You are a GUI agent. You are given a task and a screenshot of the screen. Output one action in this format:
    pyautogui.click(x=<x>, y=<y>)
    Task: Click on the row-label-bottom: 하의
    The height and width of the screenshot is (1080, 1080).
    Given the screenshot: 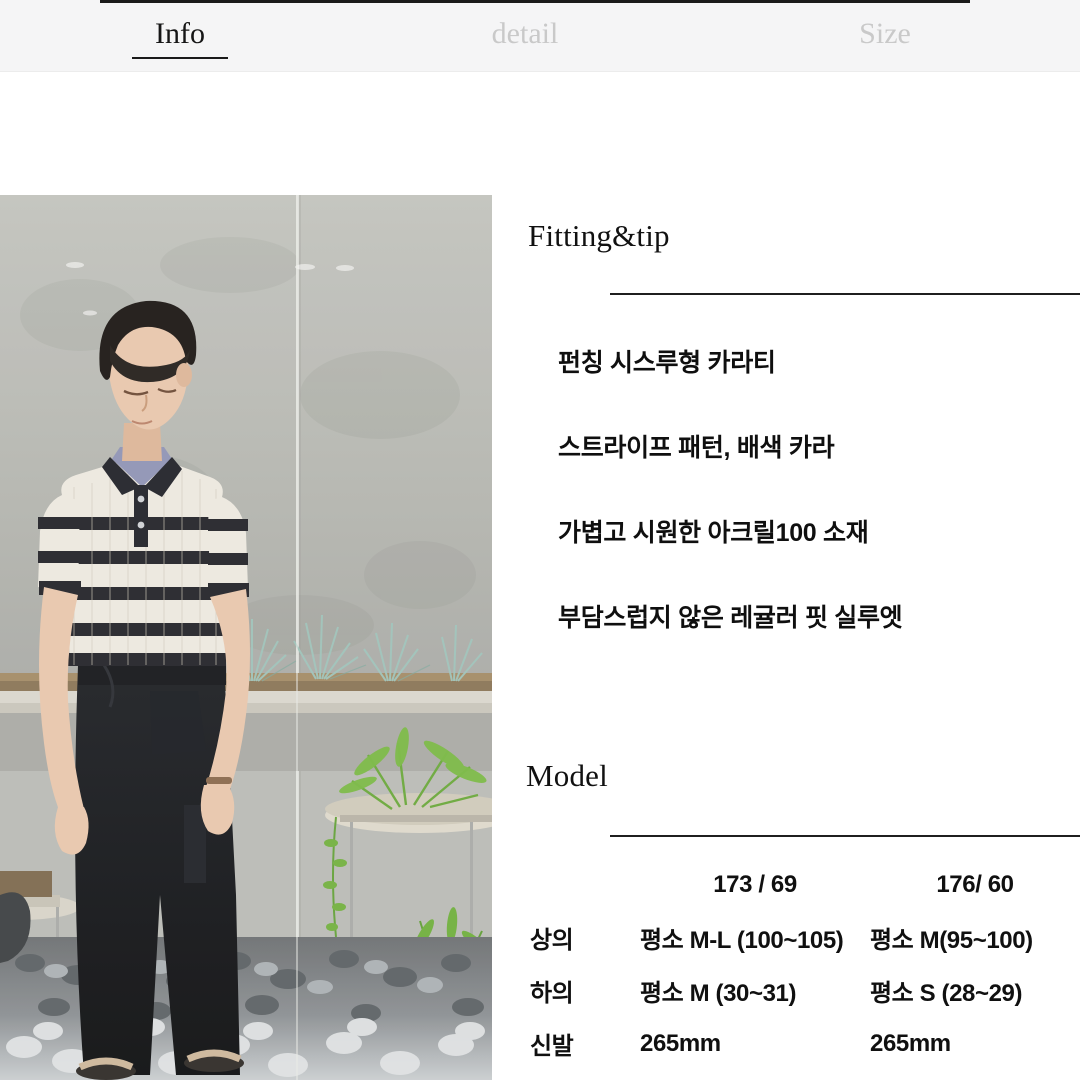 What is the action you would take?
    pyautogui.click(x=552, y=993)
    